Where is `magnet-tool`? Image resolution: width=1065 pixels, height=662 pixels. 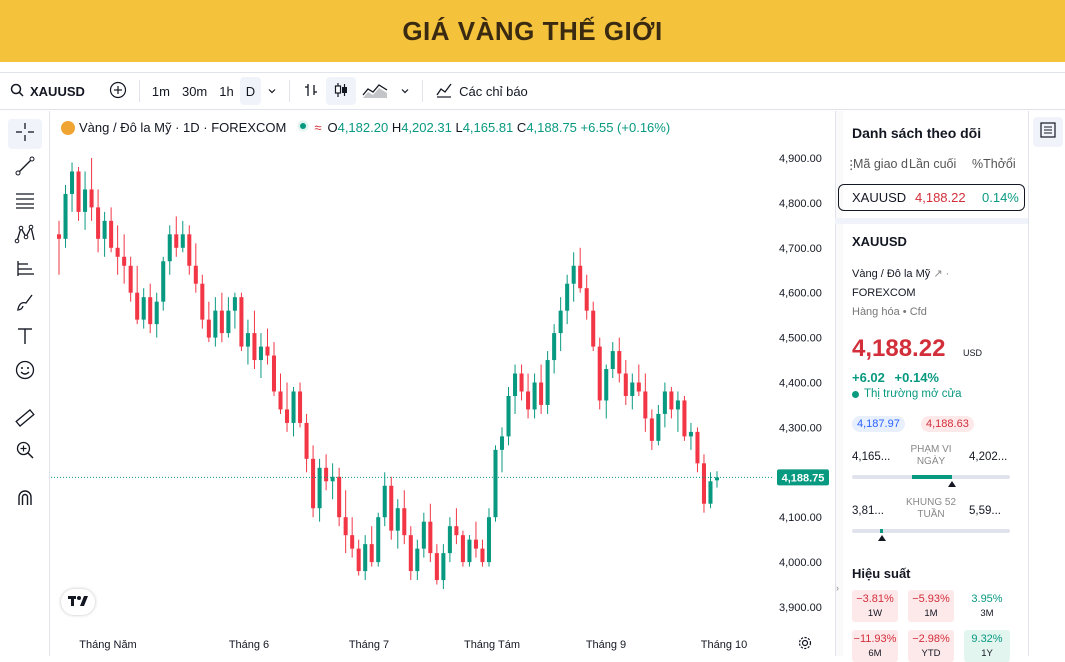
magnet-tool is located at coordinates (25, 500).